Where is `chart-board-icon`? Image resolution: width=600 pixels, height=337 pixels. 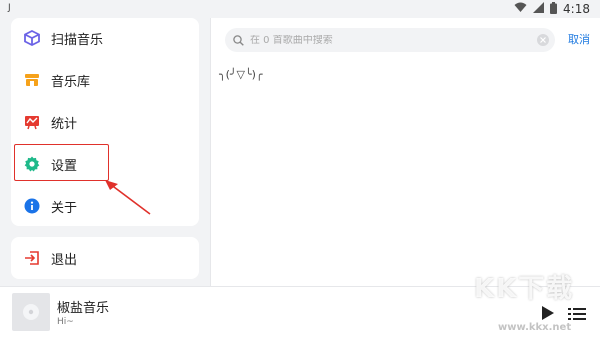 chart-board-icon is located at coordinates (32, 122).